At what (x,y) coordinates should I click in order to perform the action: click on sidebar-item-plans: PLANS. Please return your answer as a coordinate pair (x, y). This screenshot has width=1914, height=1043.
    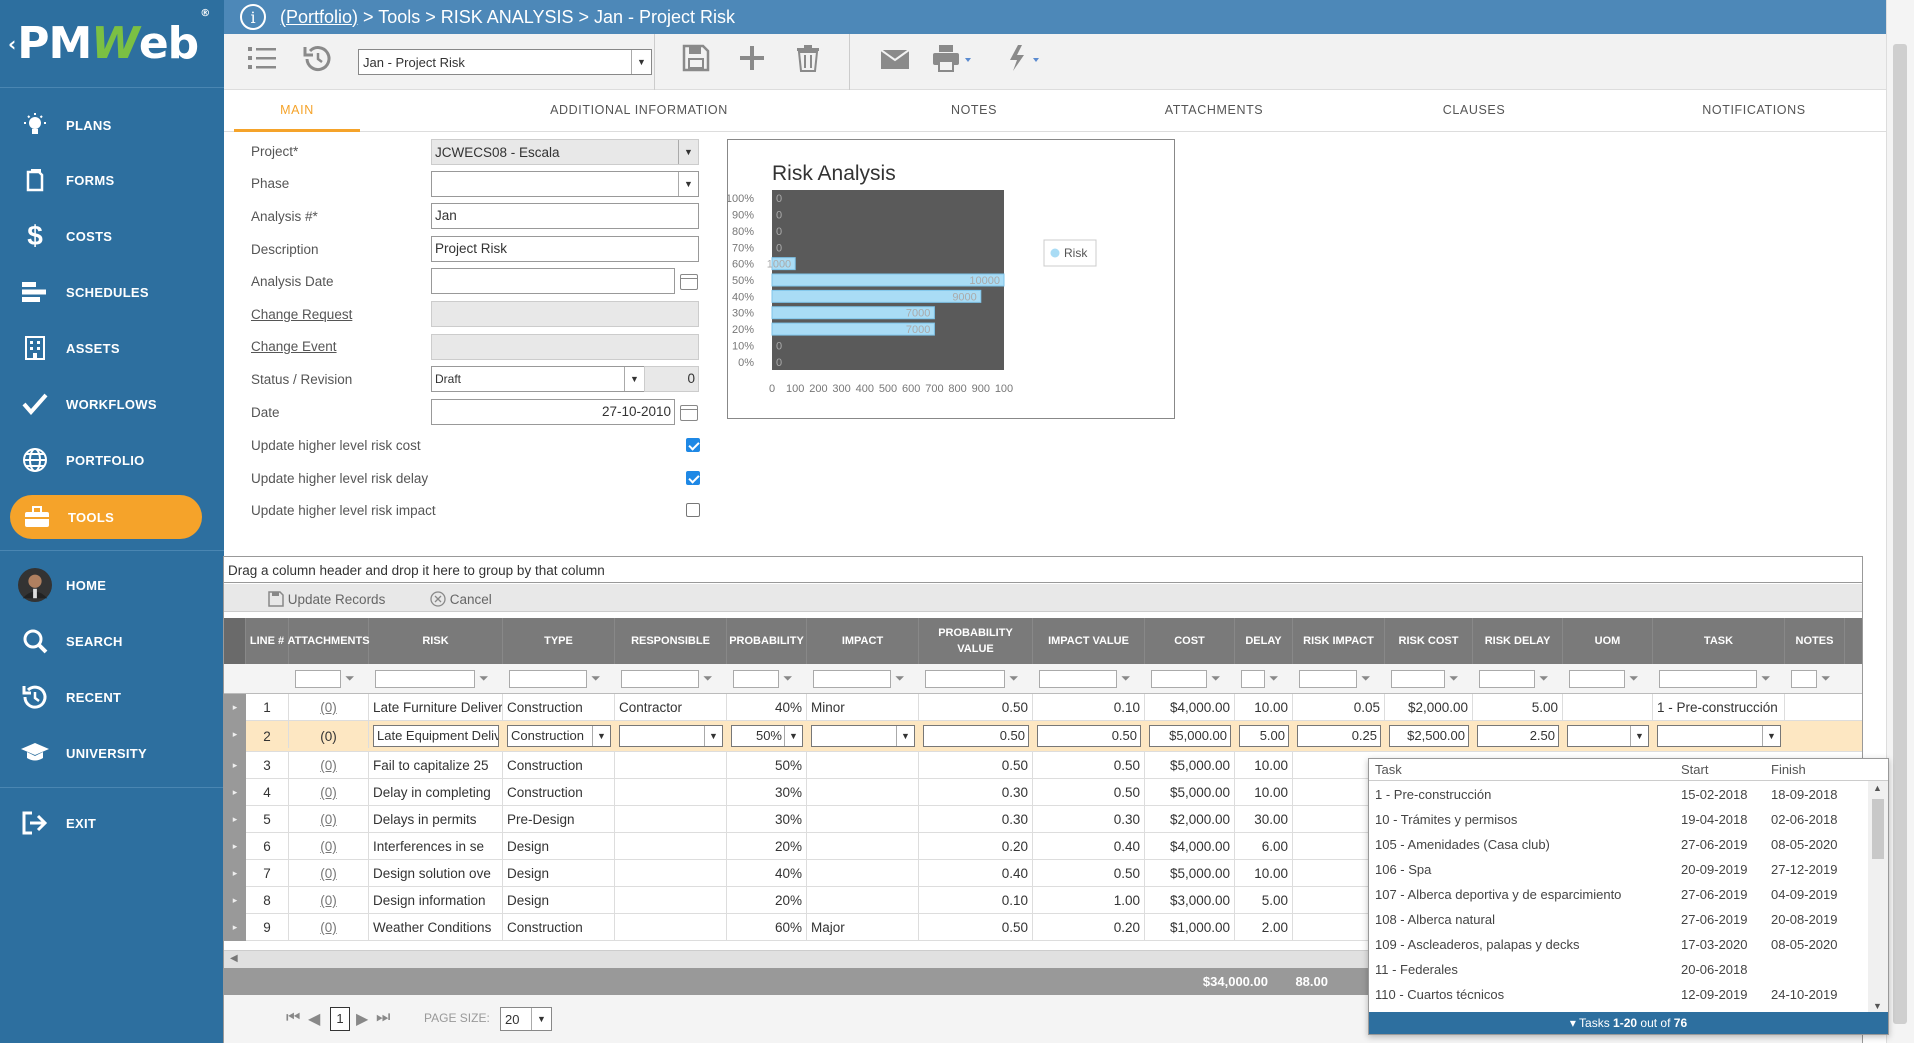
    Looking at the image, I should click on (112, 125).